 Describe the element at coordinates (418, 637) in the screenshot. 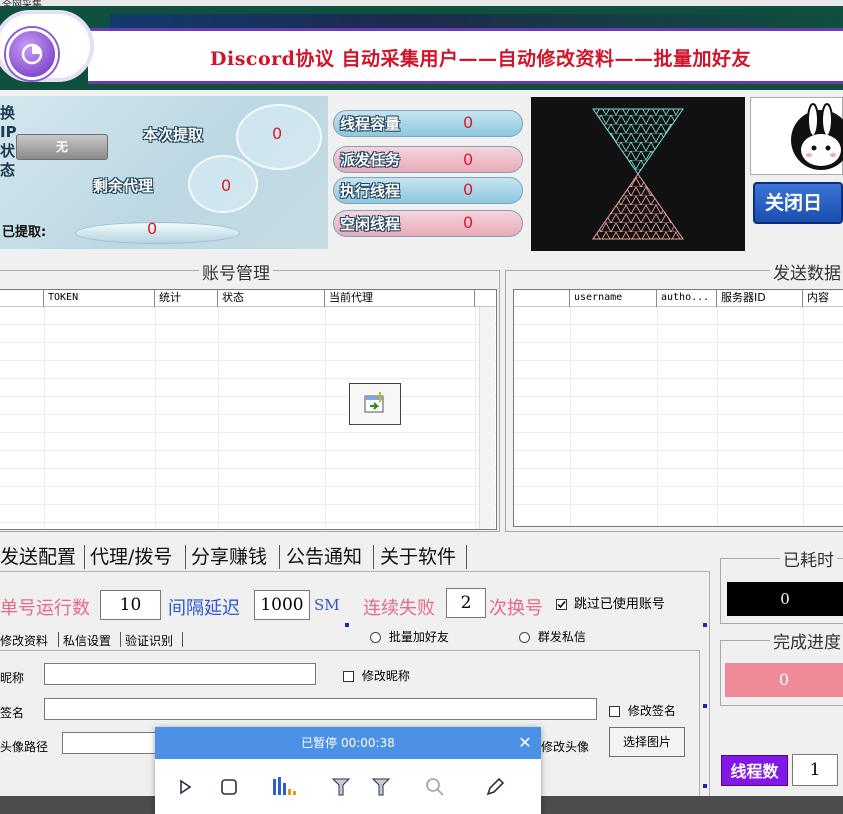

I see `radio-batch-add-friend-label: 批量加好友` at that location.